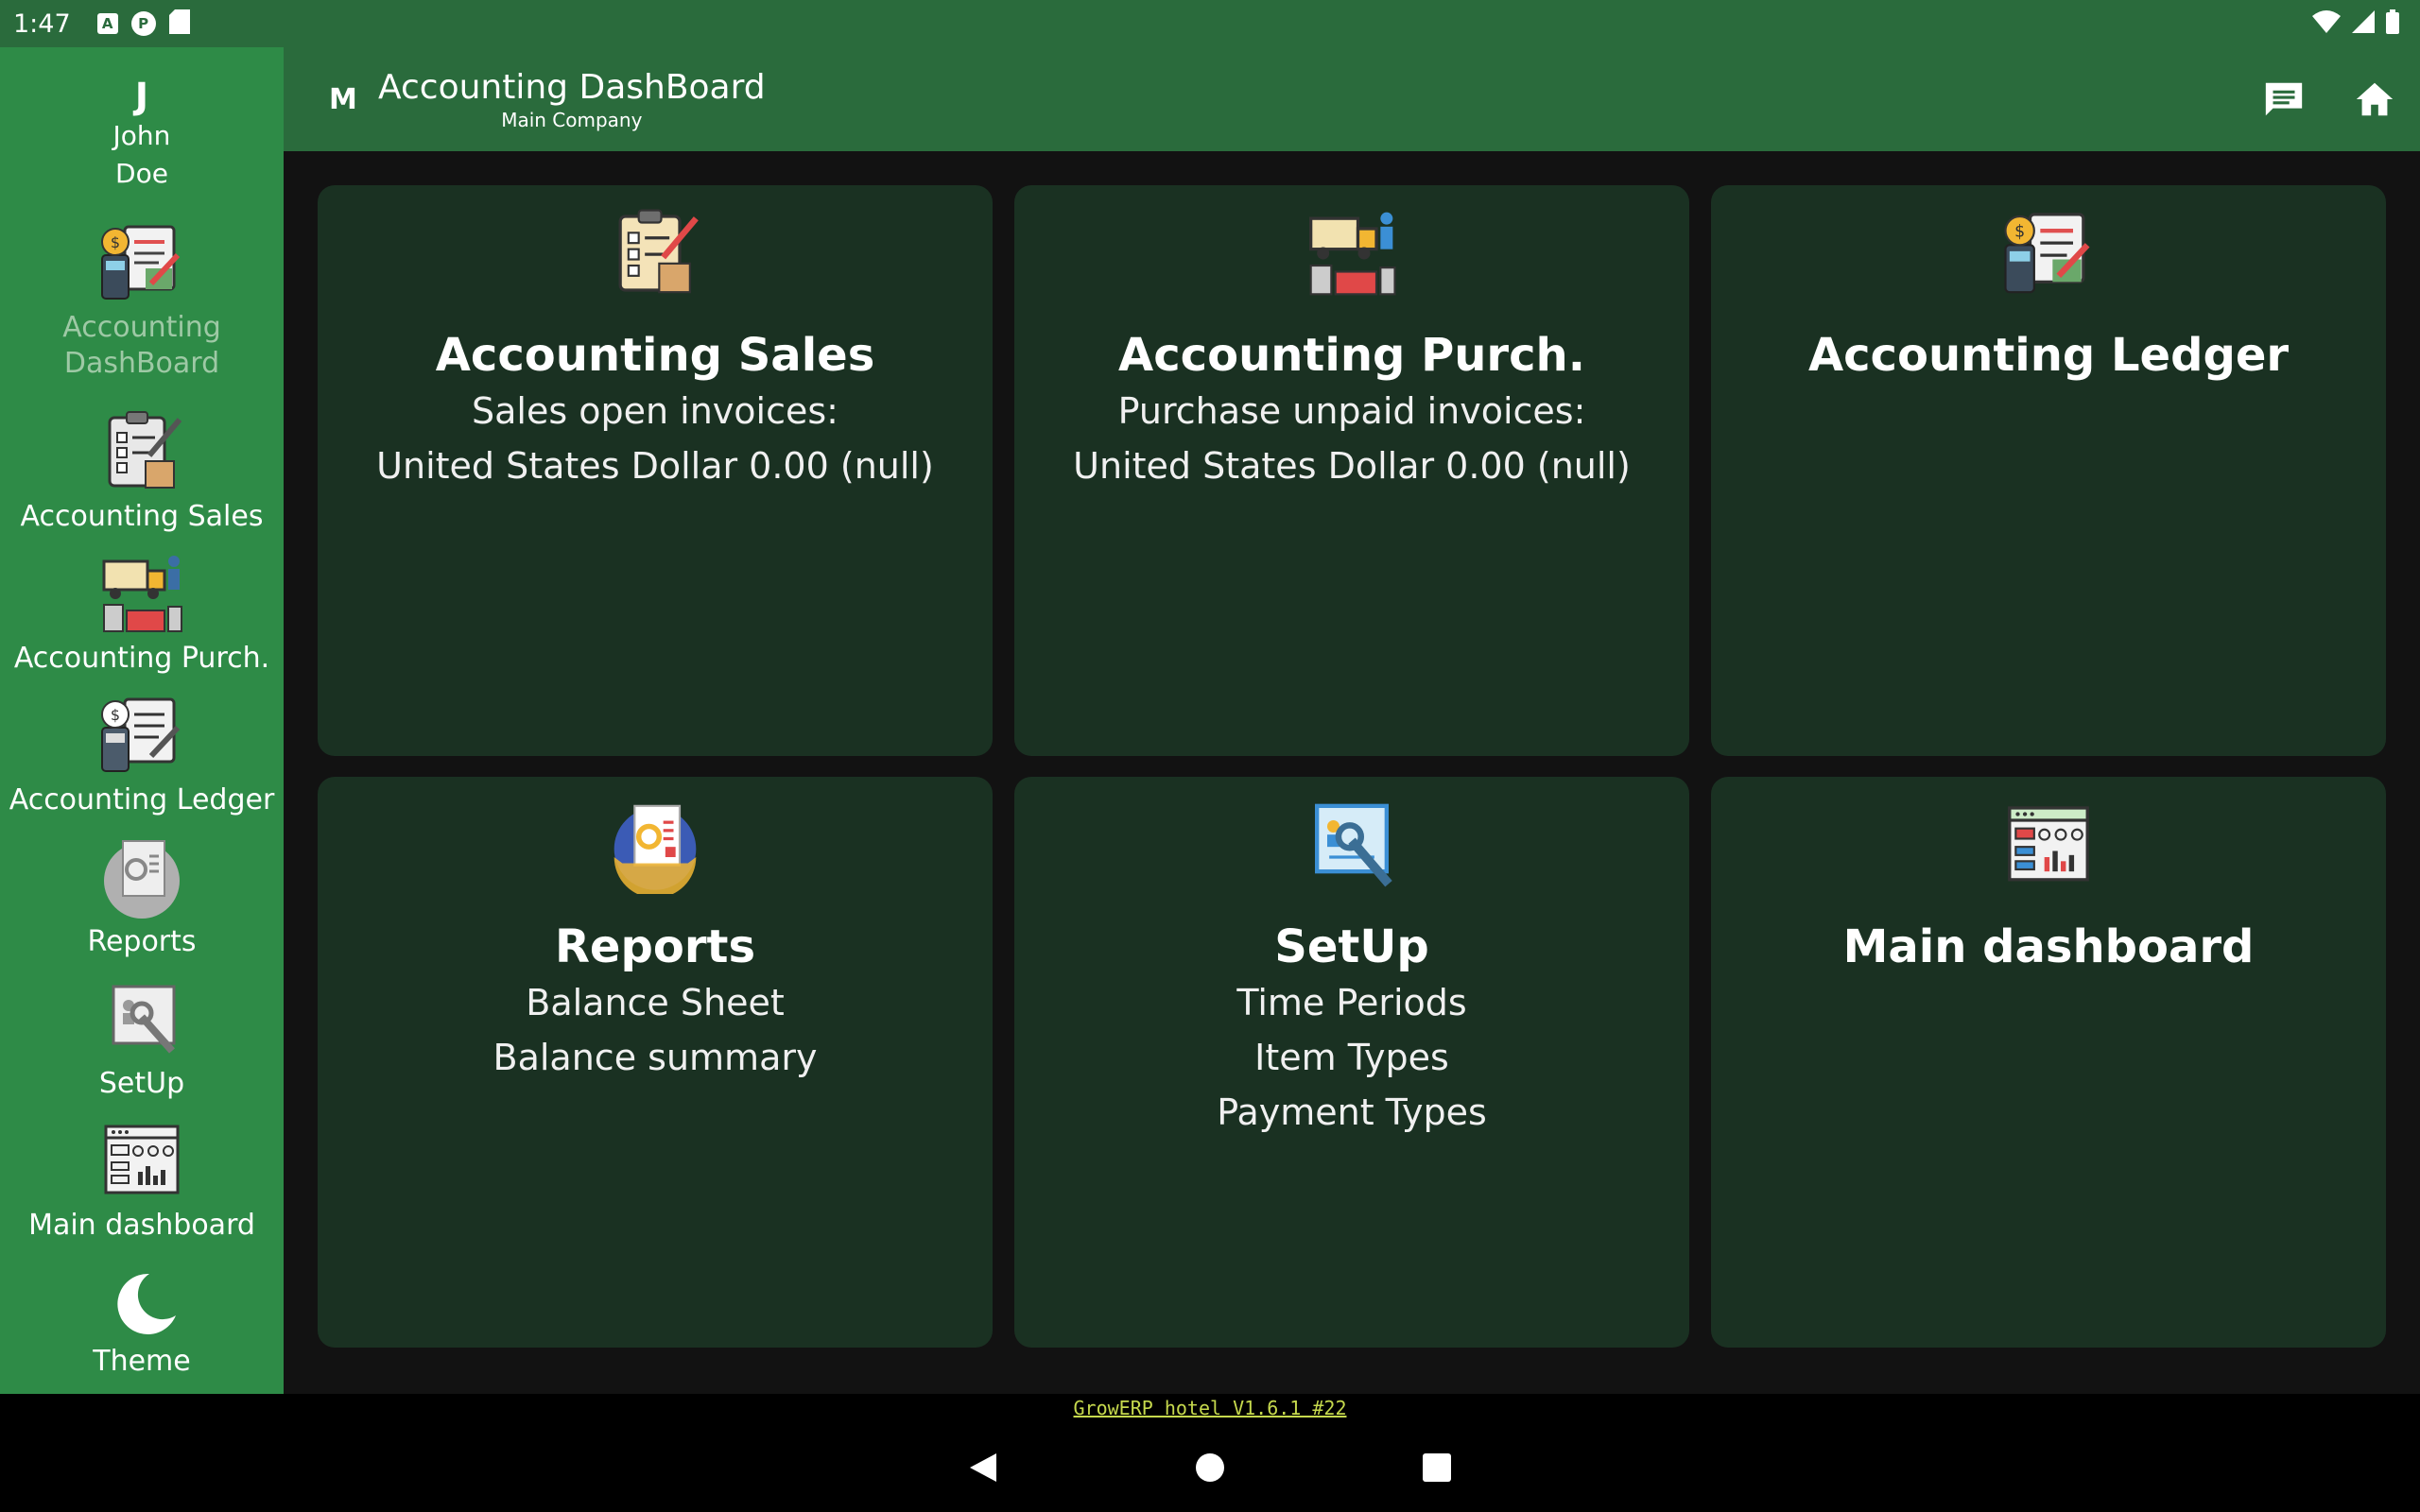 This screenshot has height=1512, width=2420. I want to click on card-title: Accounting Ledger, so click(2048, 355).